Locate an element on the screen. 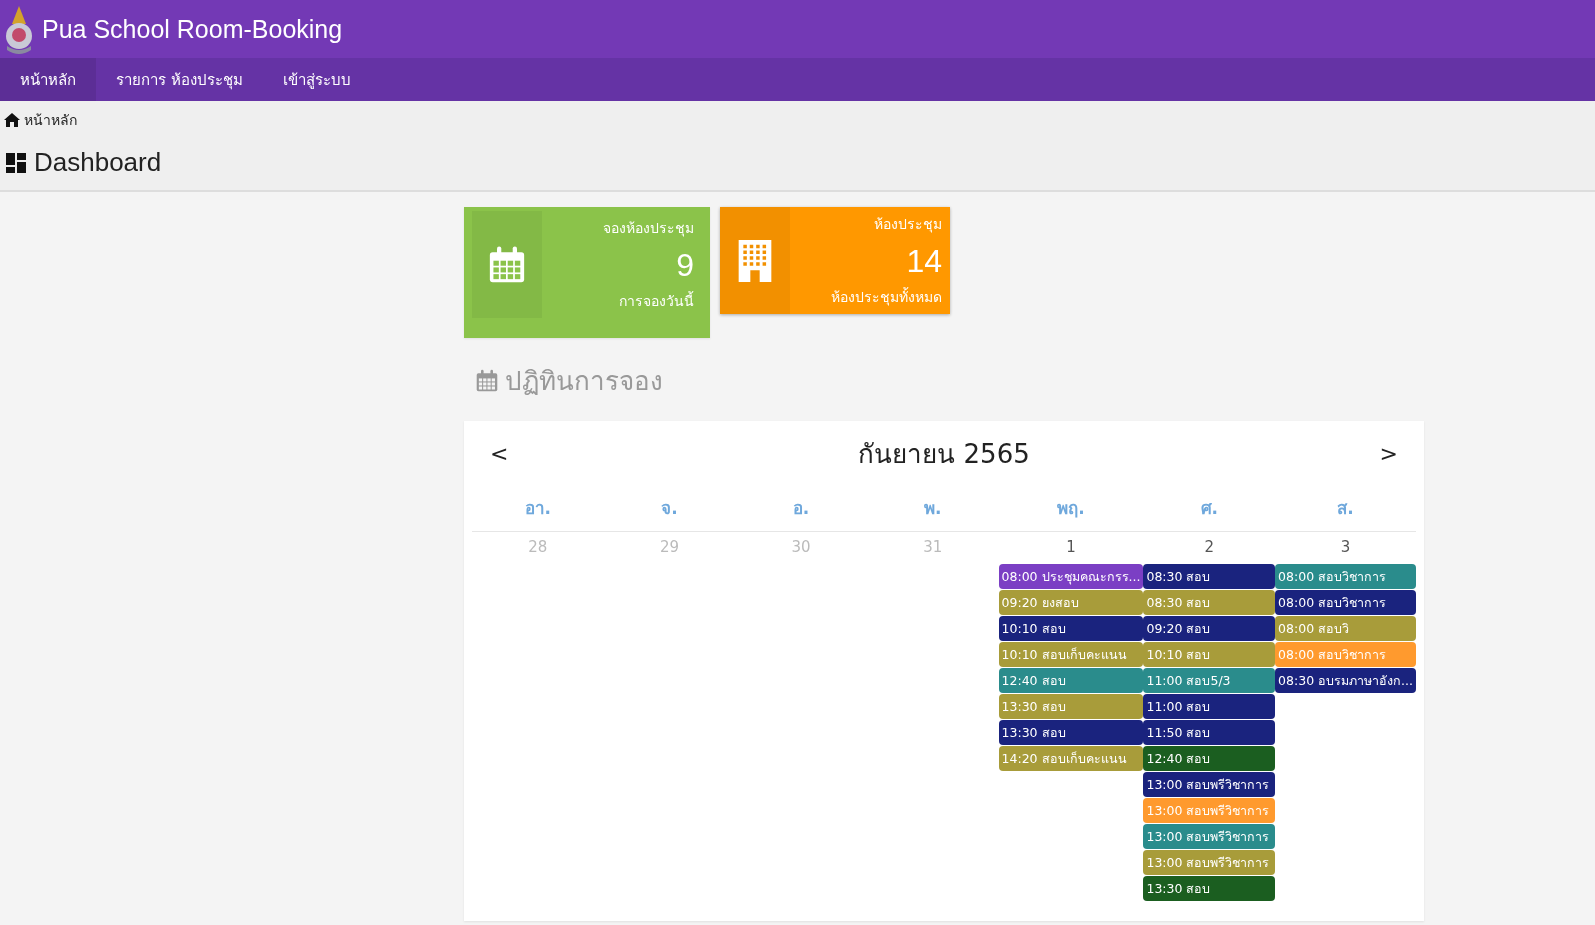  nav-item: รายการ ห้องประชุม is located at coordinates (179, 79).